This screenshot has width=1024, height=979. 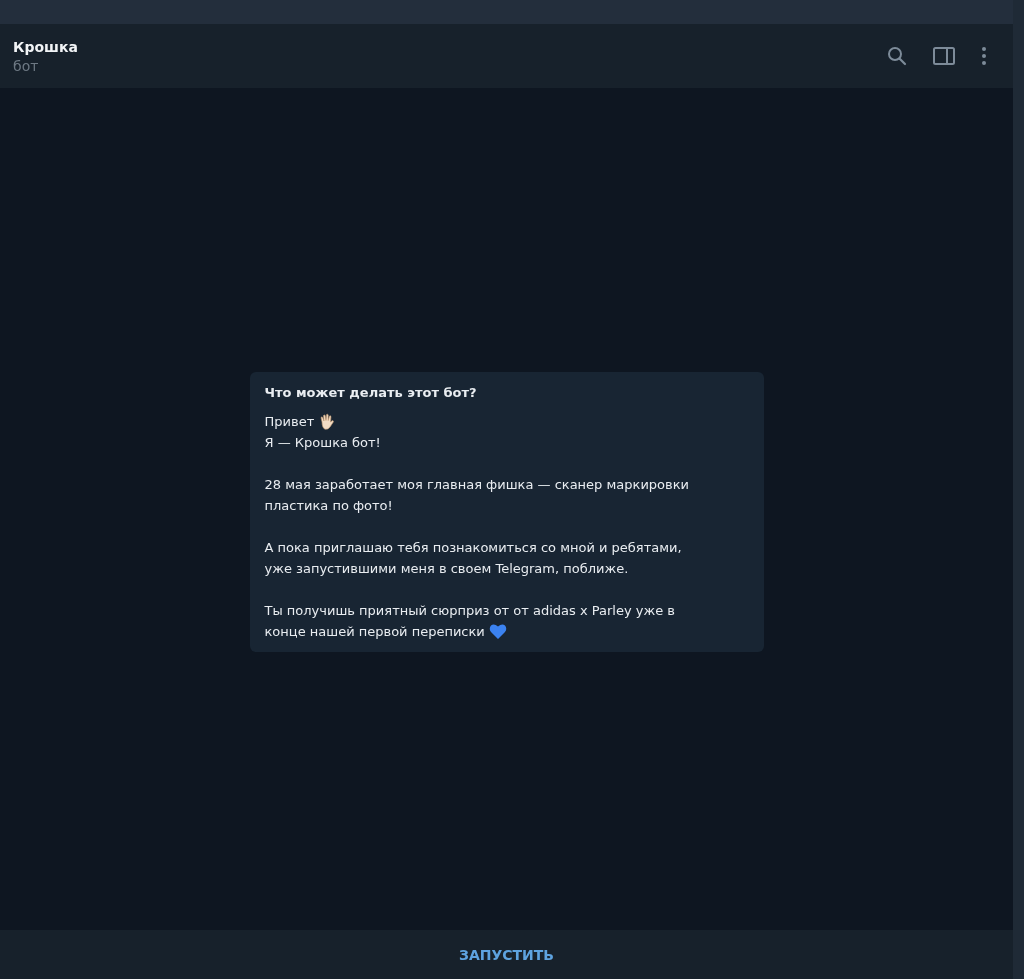 I want to click on search-icon, so click(x=897, y=56).